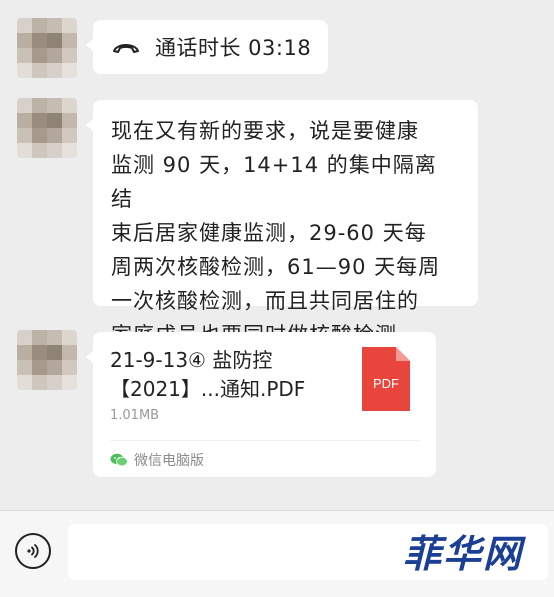  What do you see at coordinates (233, 48) in the screenshot?
I see `call-duration: 通话时长 03:18` at bounding box center [233, 48].